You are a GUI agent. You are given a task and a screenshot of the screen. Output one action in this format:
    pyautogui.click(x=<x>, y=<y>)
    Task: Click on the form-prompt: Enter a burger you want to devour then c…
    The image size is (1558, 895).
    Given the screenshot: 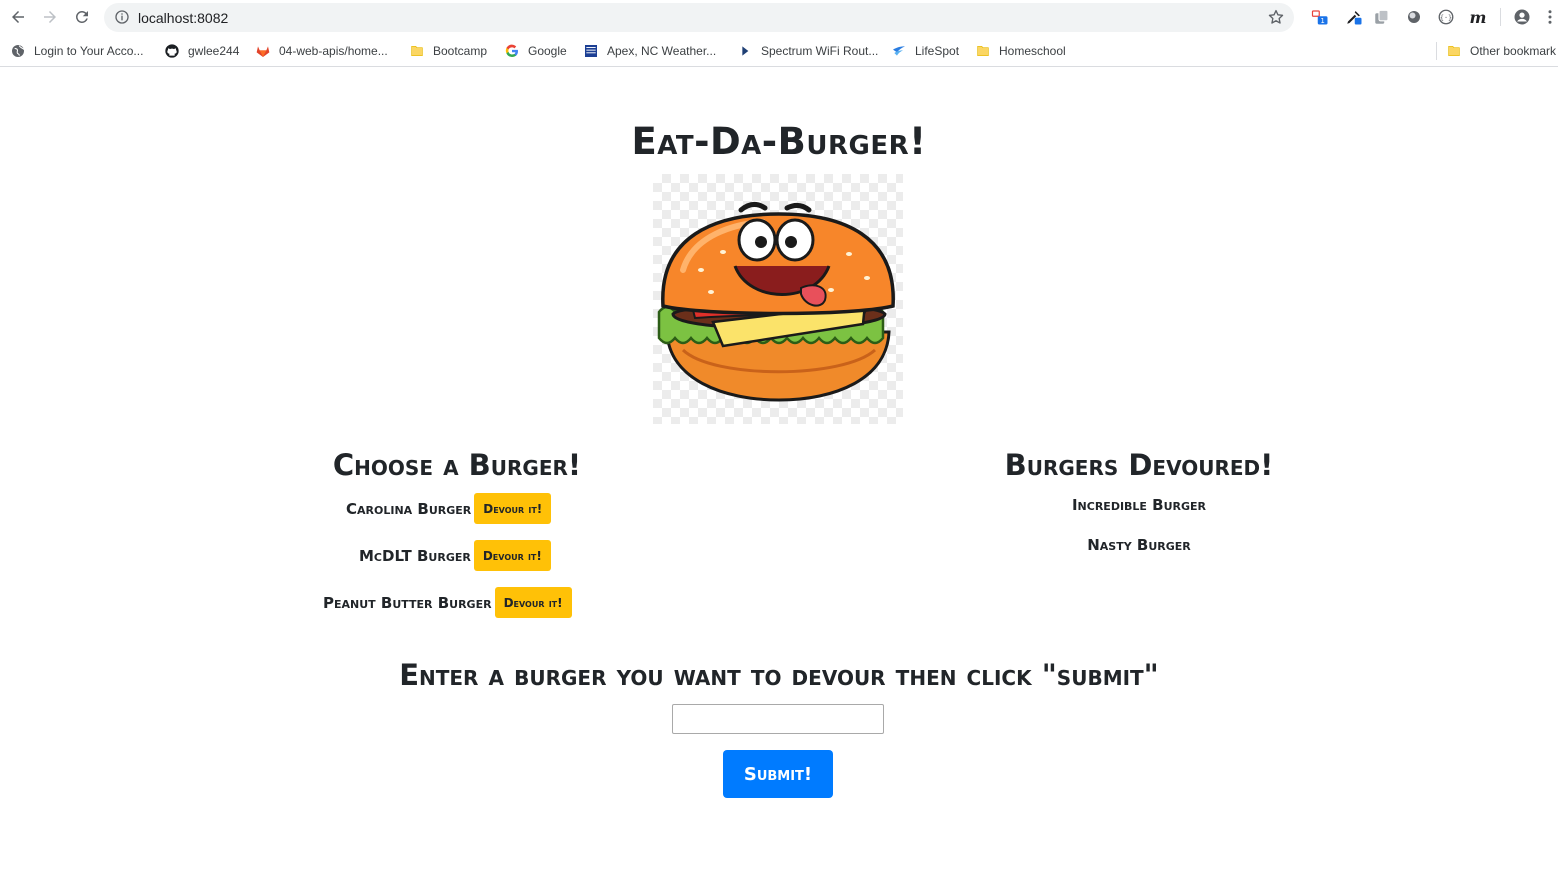 What is the action you would take?
    pyautogui.click(x=779, y=675)
    